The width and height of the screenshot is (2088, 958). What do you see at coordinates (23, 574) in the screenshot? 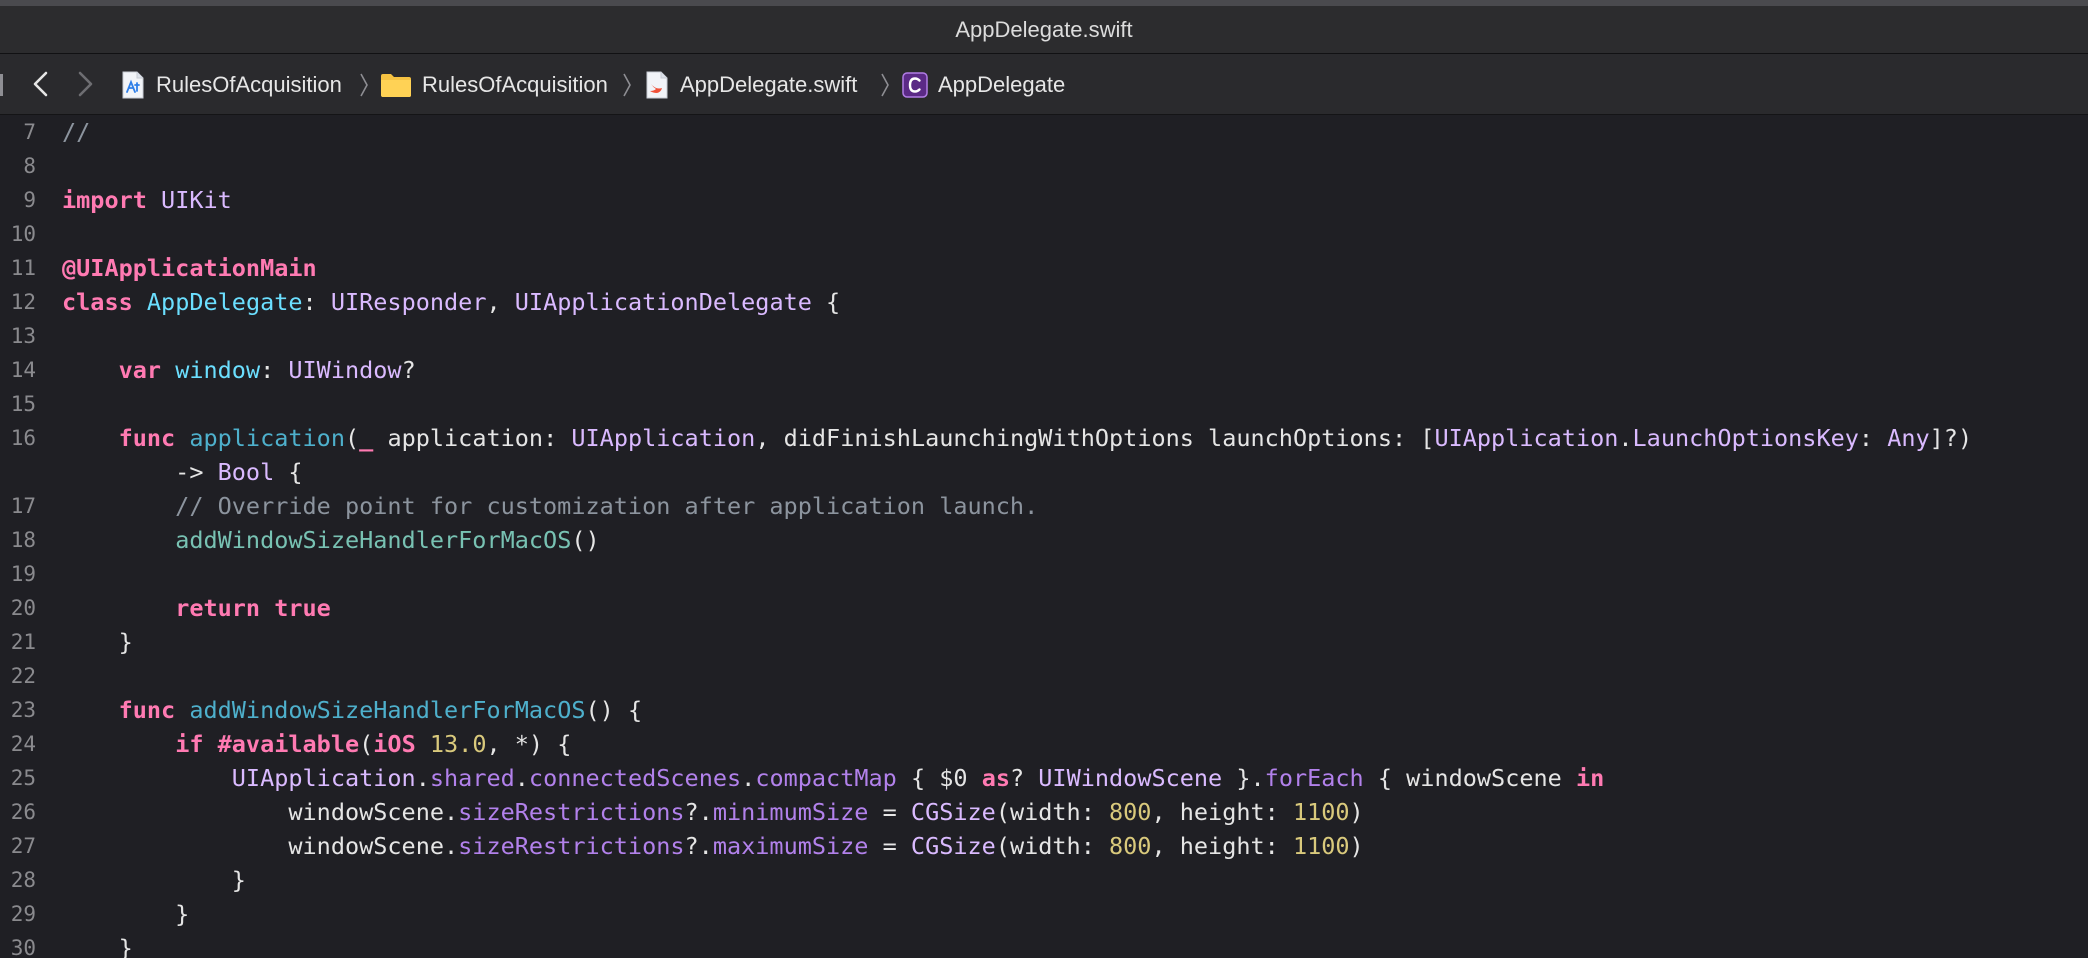
I see `line-number: 19` at bounding box center [23, 574].